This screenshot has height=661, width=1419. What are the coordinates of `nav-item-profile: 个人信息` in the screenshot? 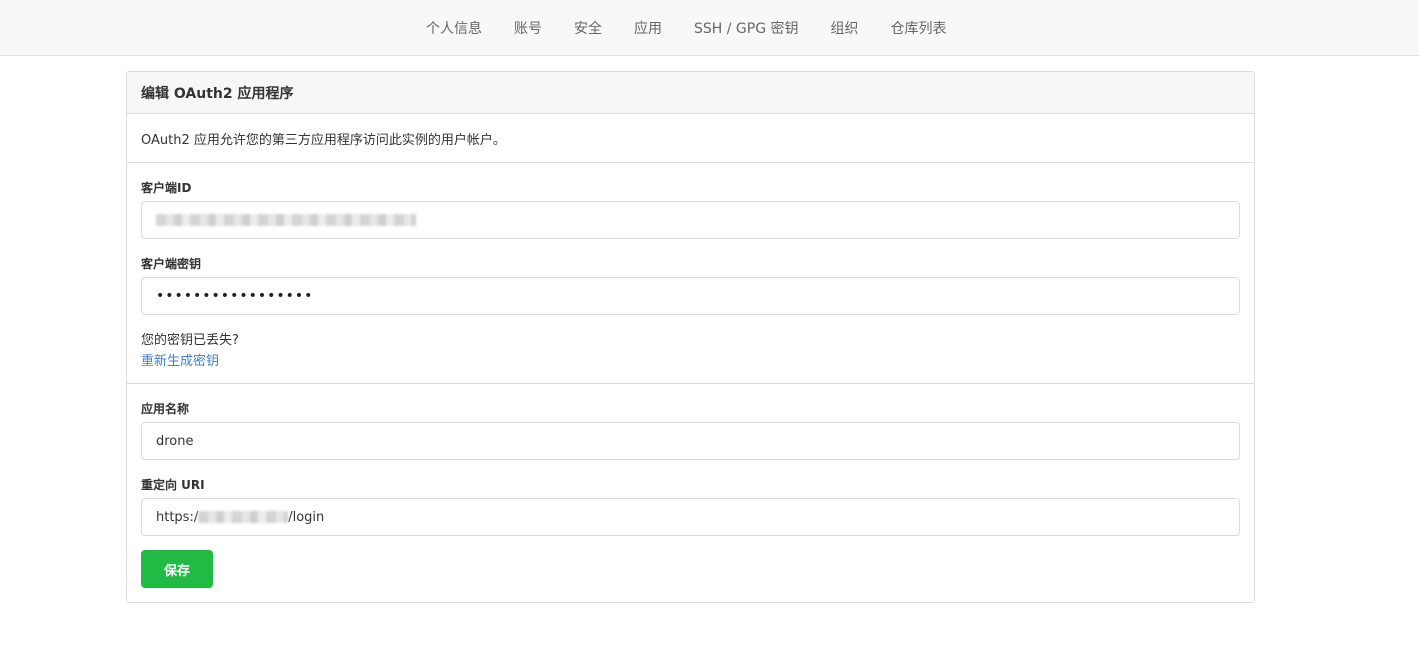 It's located at (454, 28).